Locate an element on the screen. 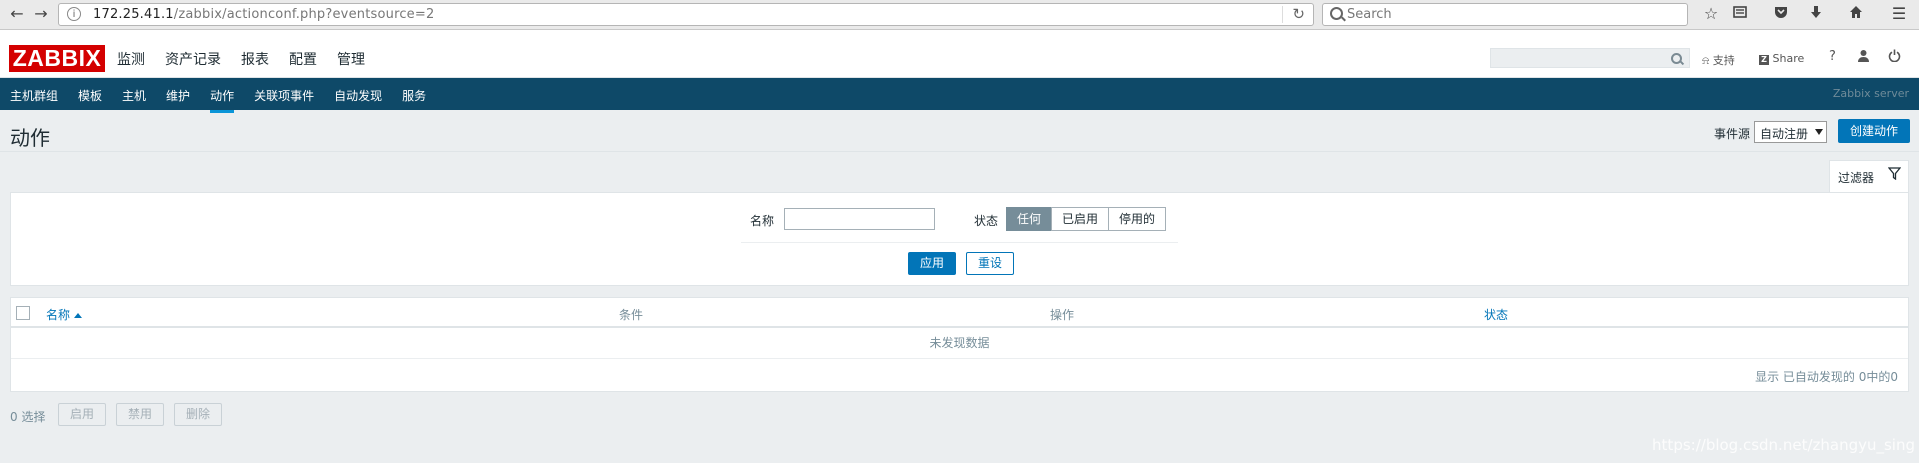  main-menu: 监测 资产记录 报表 配置 管理 is located at coordinates (251, 67).